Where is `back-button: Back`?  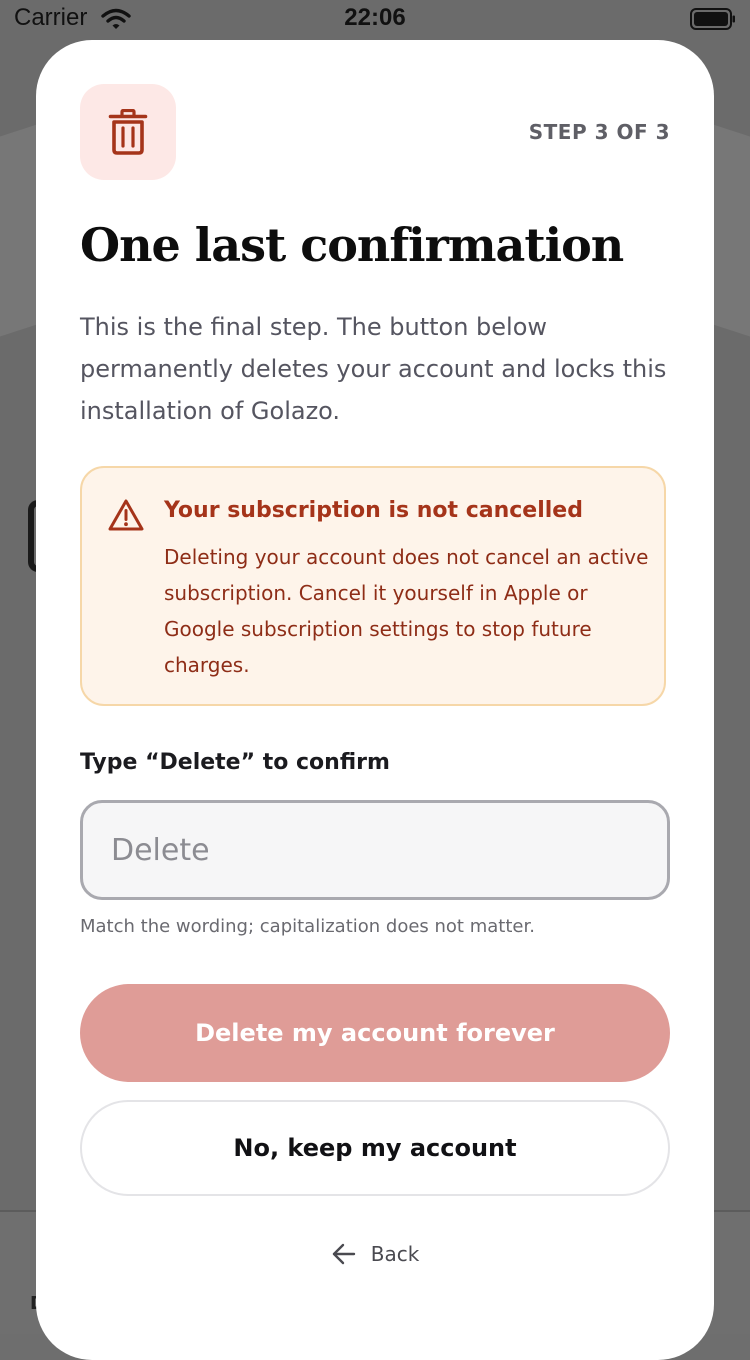
back-button: Back is located at coordinates (375, 1254).